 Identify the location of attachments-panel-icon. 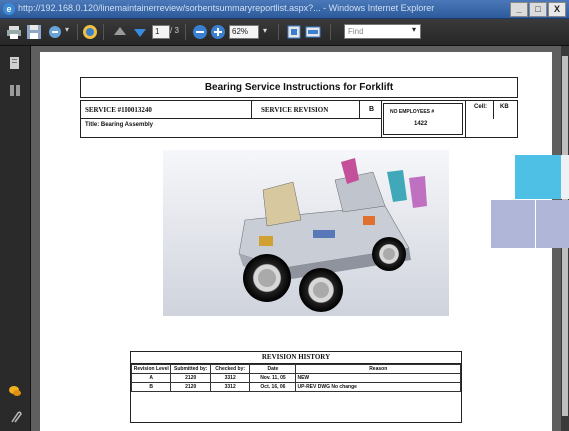
(15, 417).